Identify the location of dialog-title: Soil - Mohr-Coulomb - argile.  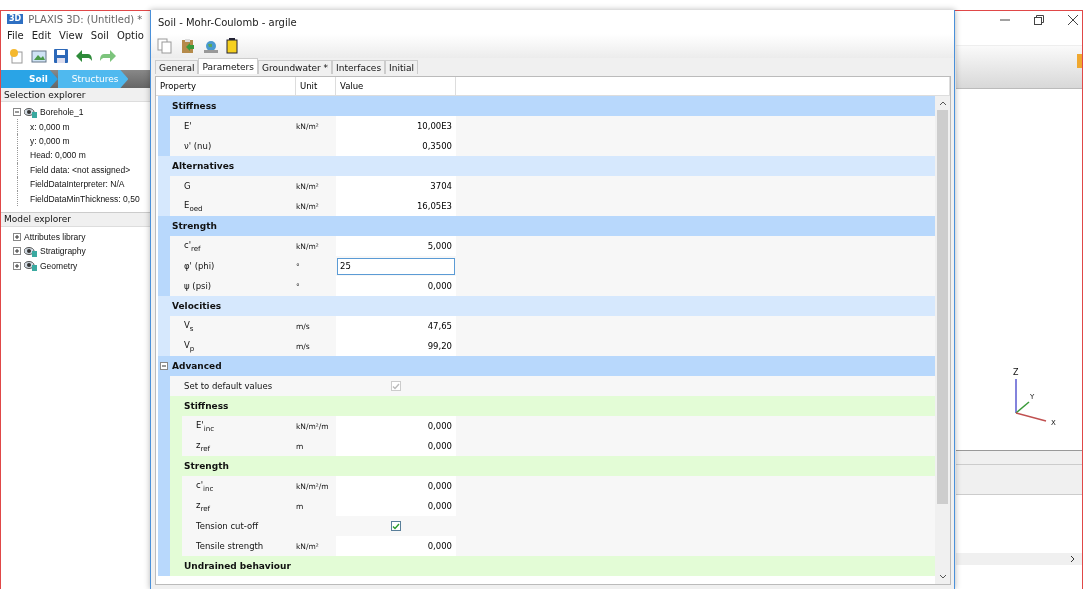
(227, 22).